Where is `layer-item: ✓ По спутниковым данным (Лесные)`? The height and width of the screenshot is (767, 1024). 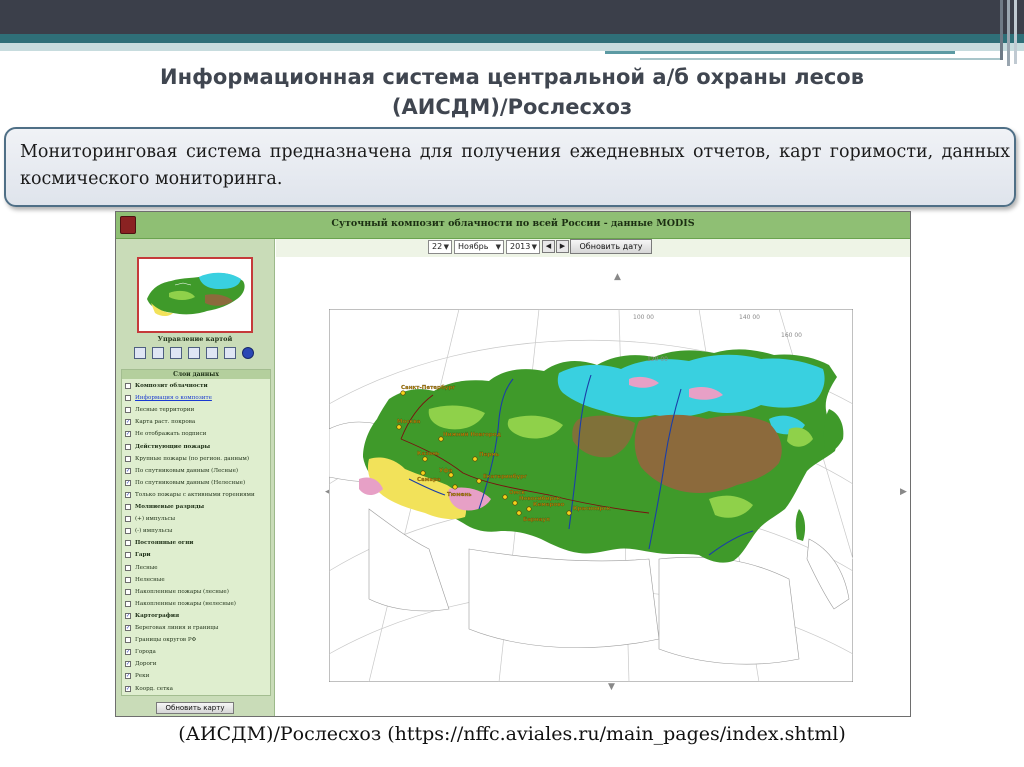
layer-item: ✓ По спутниковым данным (Лесные) is located at coordinates (196, 471).